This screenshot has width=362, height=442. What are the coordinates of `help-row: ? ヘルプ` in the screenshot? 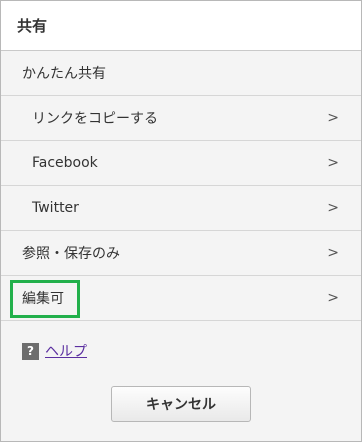 It's located at (181, 351).